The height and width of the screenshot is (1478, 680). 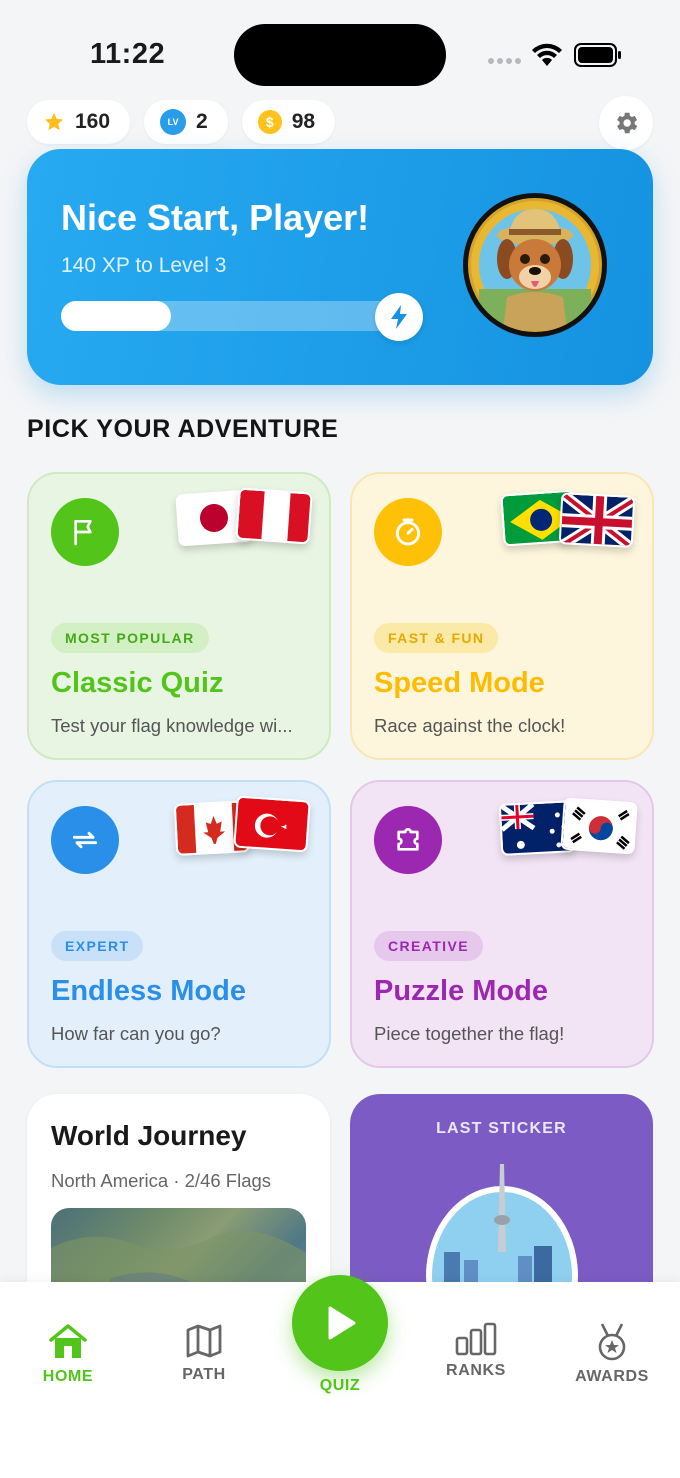 I want to click on star-icon, so click(x=54, y=121).